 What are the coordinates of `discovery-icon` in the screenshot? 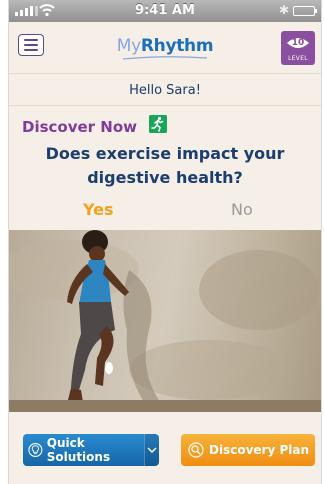 It's located at (196, 450).